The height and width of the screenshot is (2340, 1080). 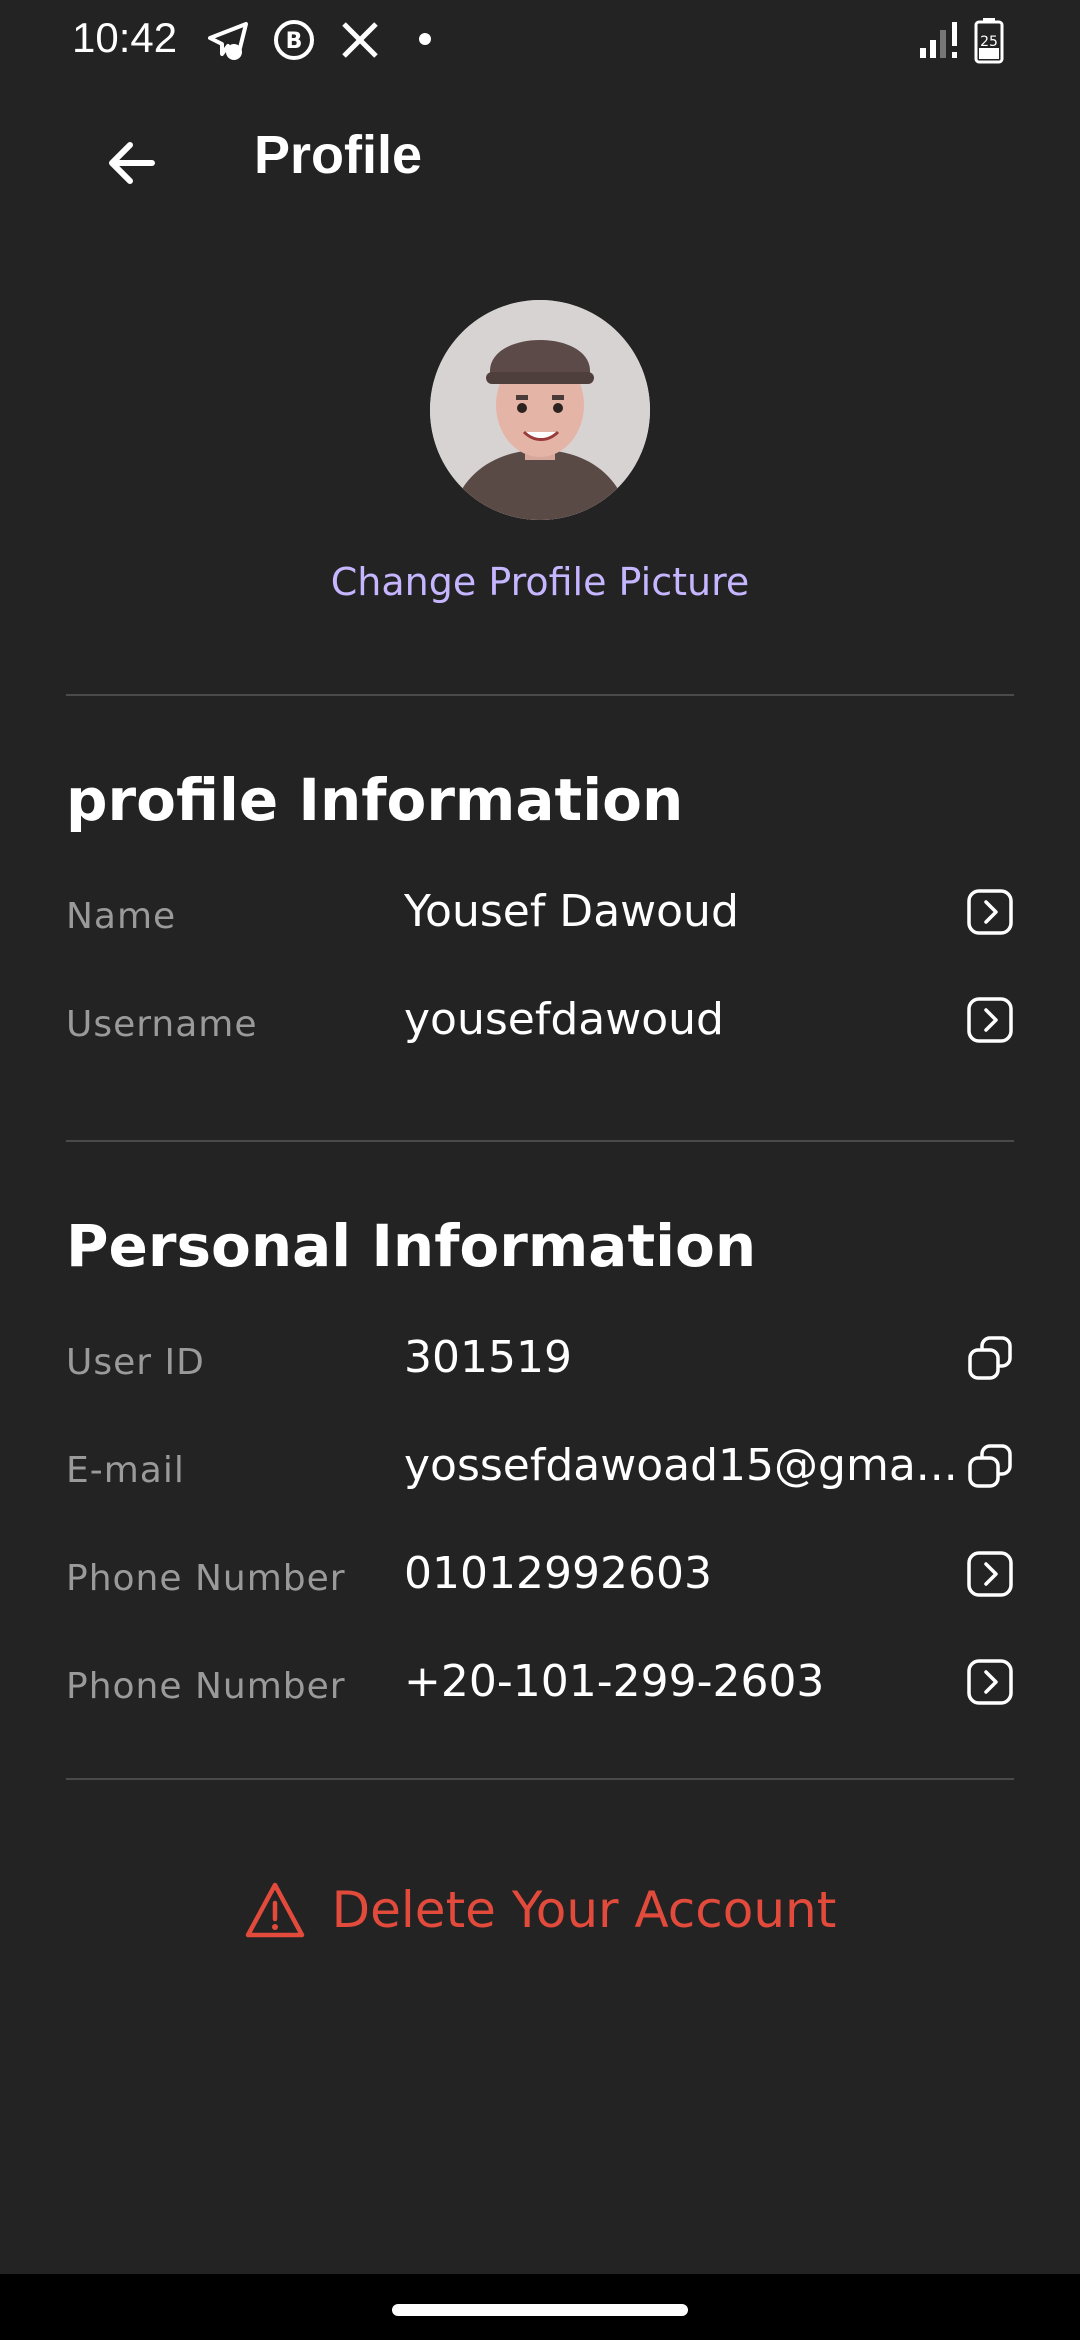 I want to click on delete-account-button: Delete Your Account, so click(x=540, y=1910).